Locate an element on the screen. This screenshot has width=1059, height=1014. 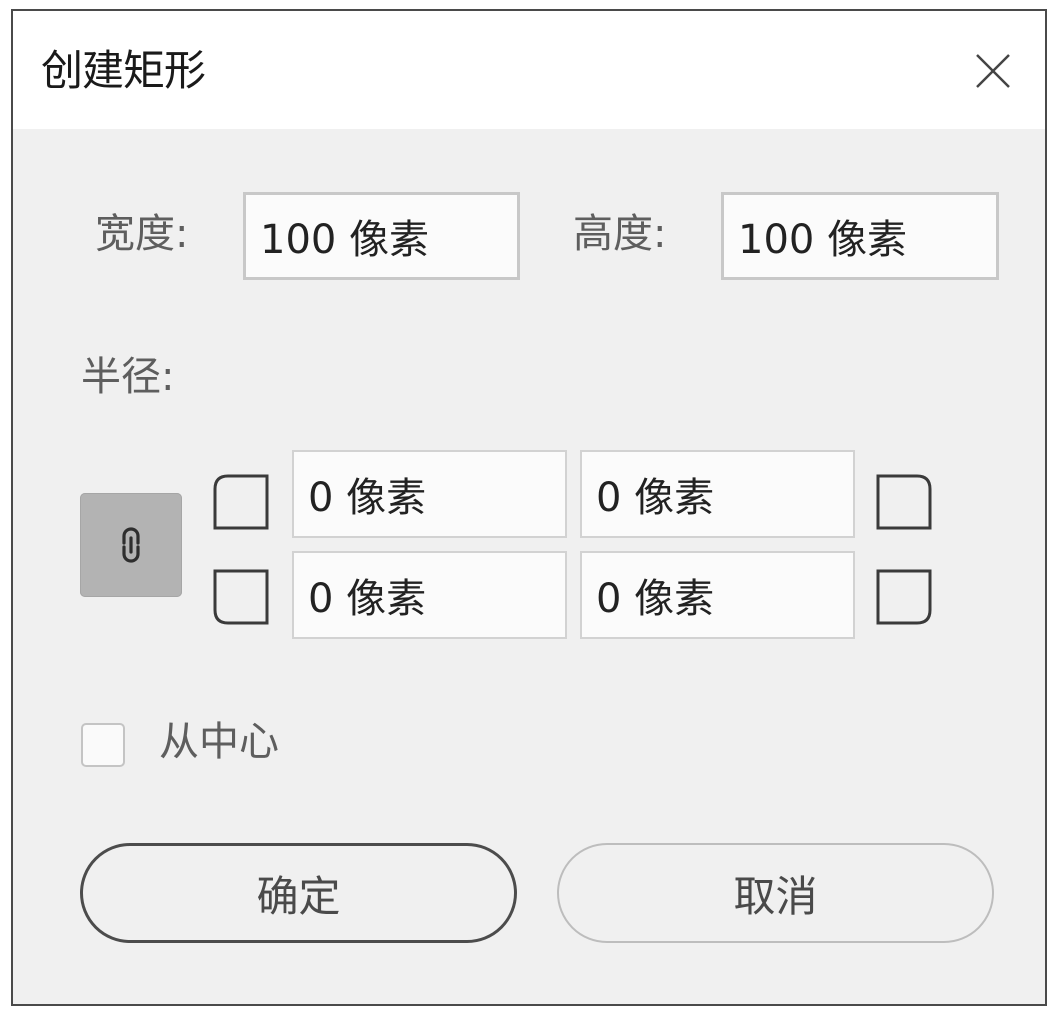
radius-top-left-field is located at coordinates (429, 494).